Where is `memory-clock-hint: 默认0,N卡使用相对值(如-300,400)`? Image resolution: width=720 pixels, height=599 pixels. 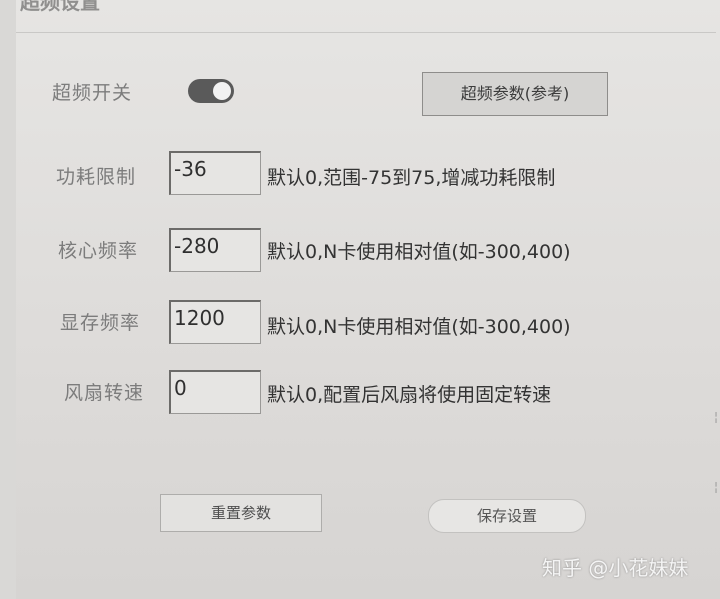 memory-clock-hint: 默认0,N卡使用相对值(如-300,400) is located at coordinates (419, 327).